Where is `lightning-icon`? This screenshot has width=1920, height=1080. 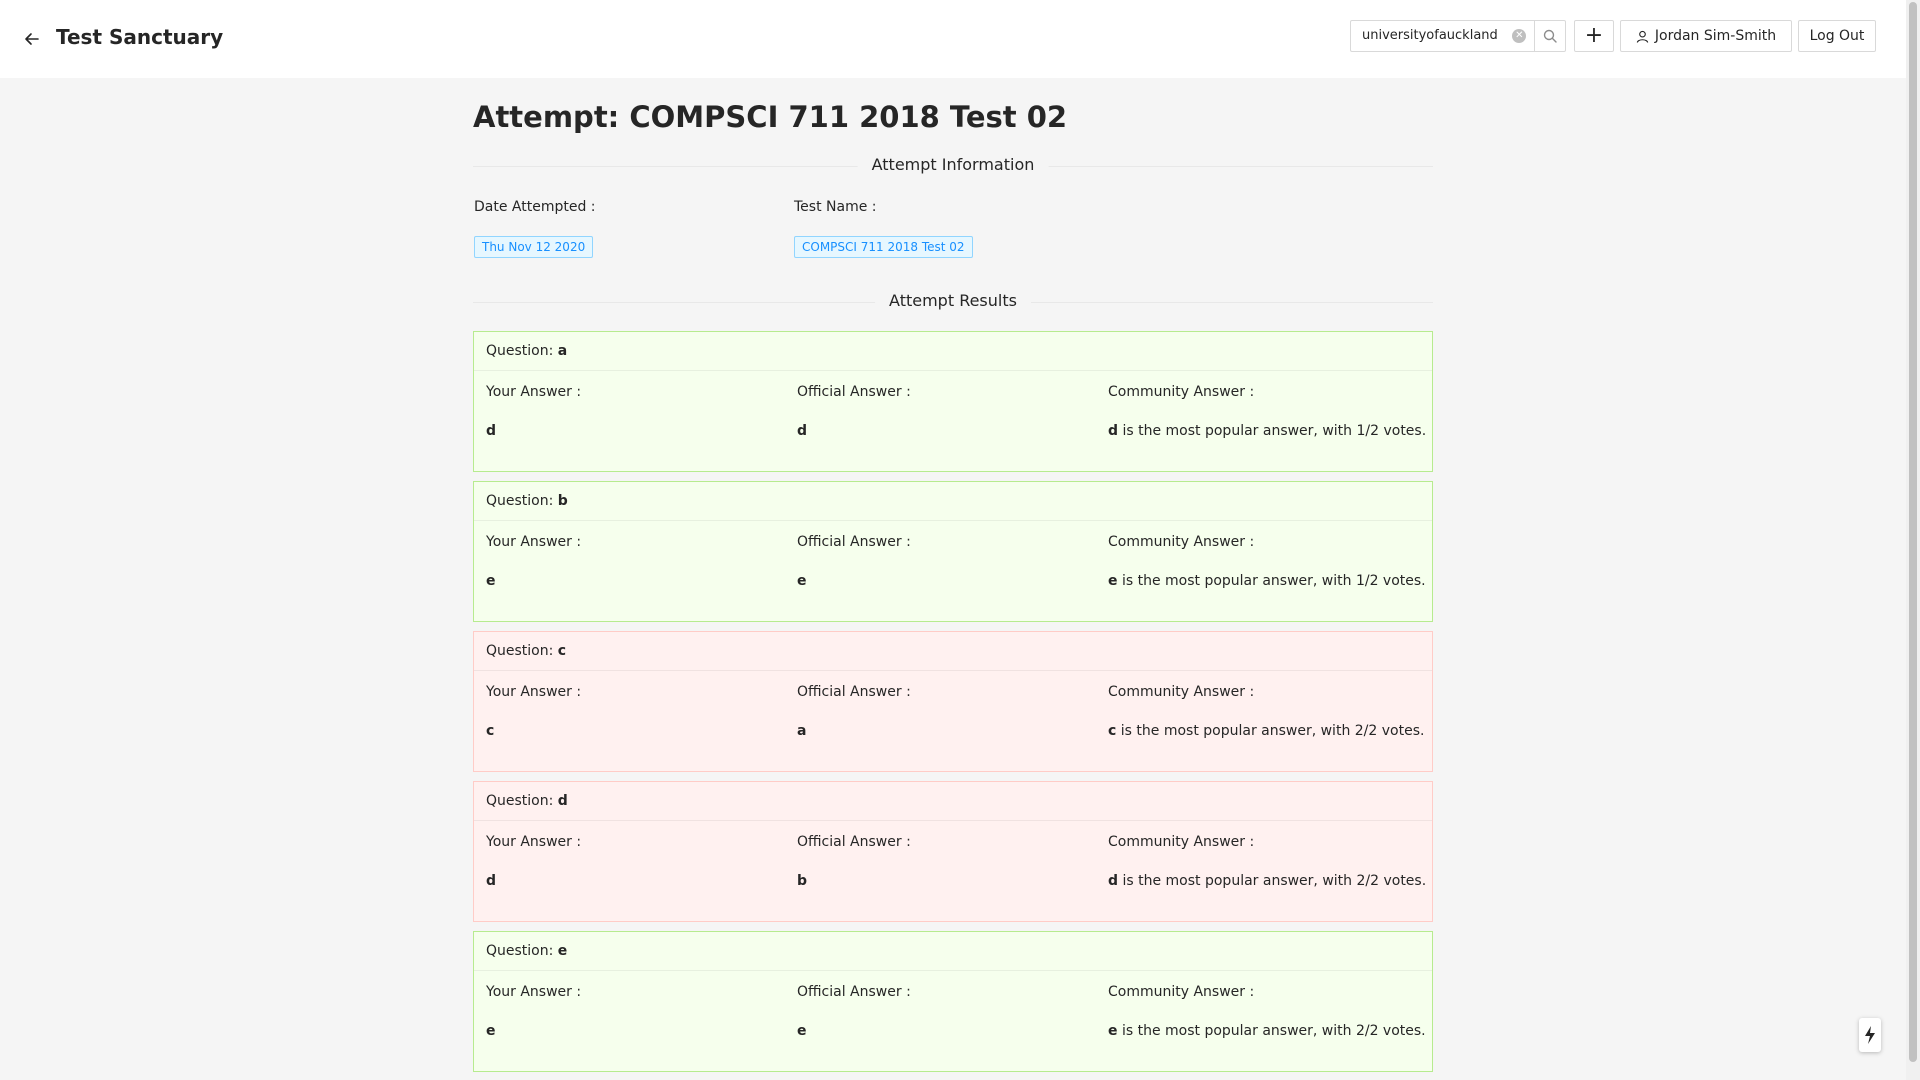
lightning-icon is located at coordinates (1870, 1035).